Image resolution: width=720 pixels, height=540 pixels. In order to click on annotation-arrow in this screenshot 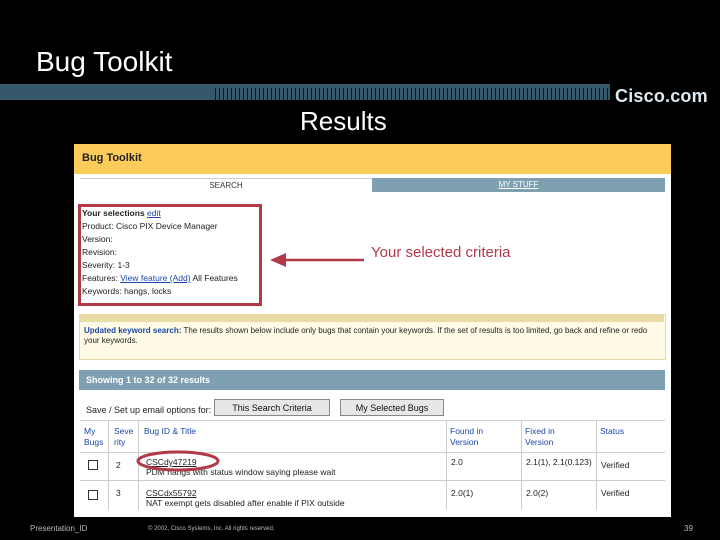, I will do `click(317, 260)`.